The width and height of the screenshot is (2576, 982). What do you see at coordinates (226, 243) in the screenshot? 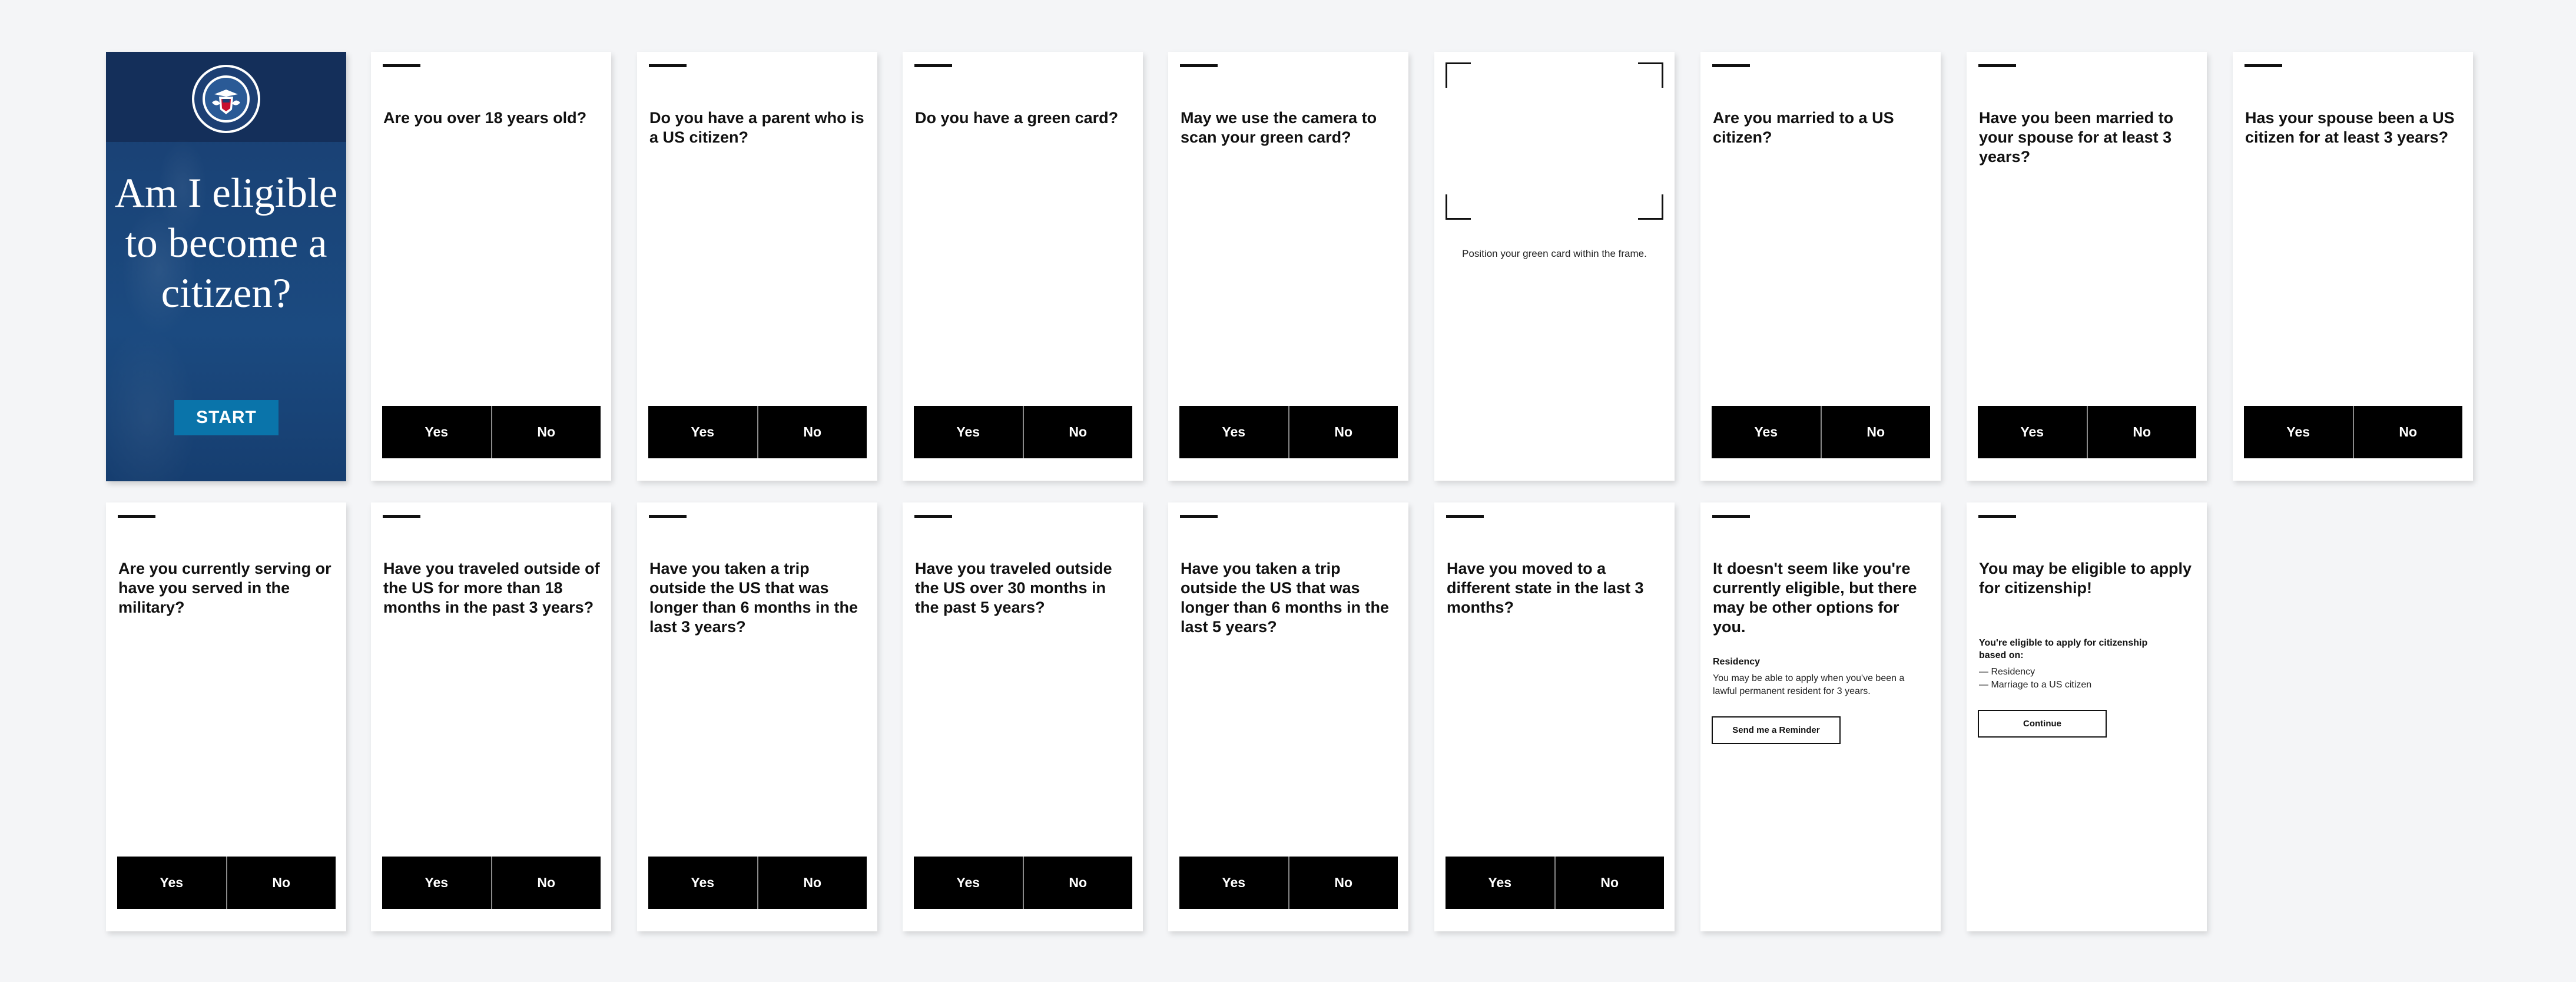
I see `landing-title: Am I eligible to become a citizen?` at bounding box center [226, 243].